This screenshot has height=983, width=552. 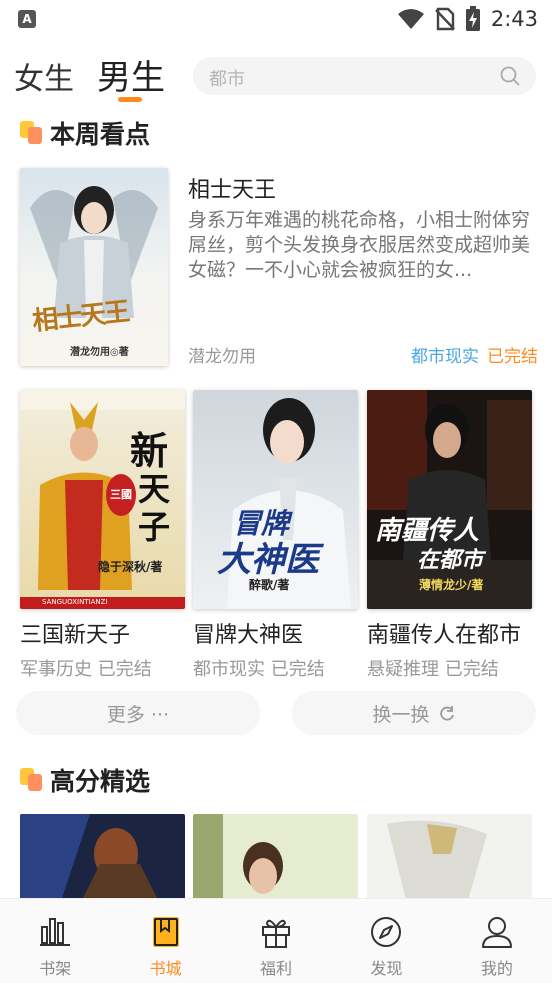 I want to click on book-tags: 都市现实 已完结, so click(x=474, y=354).